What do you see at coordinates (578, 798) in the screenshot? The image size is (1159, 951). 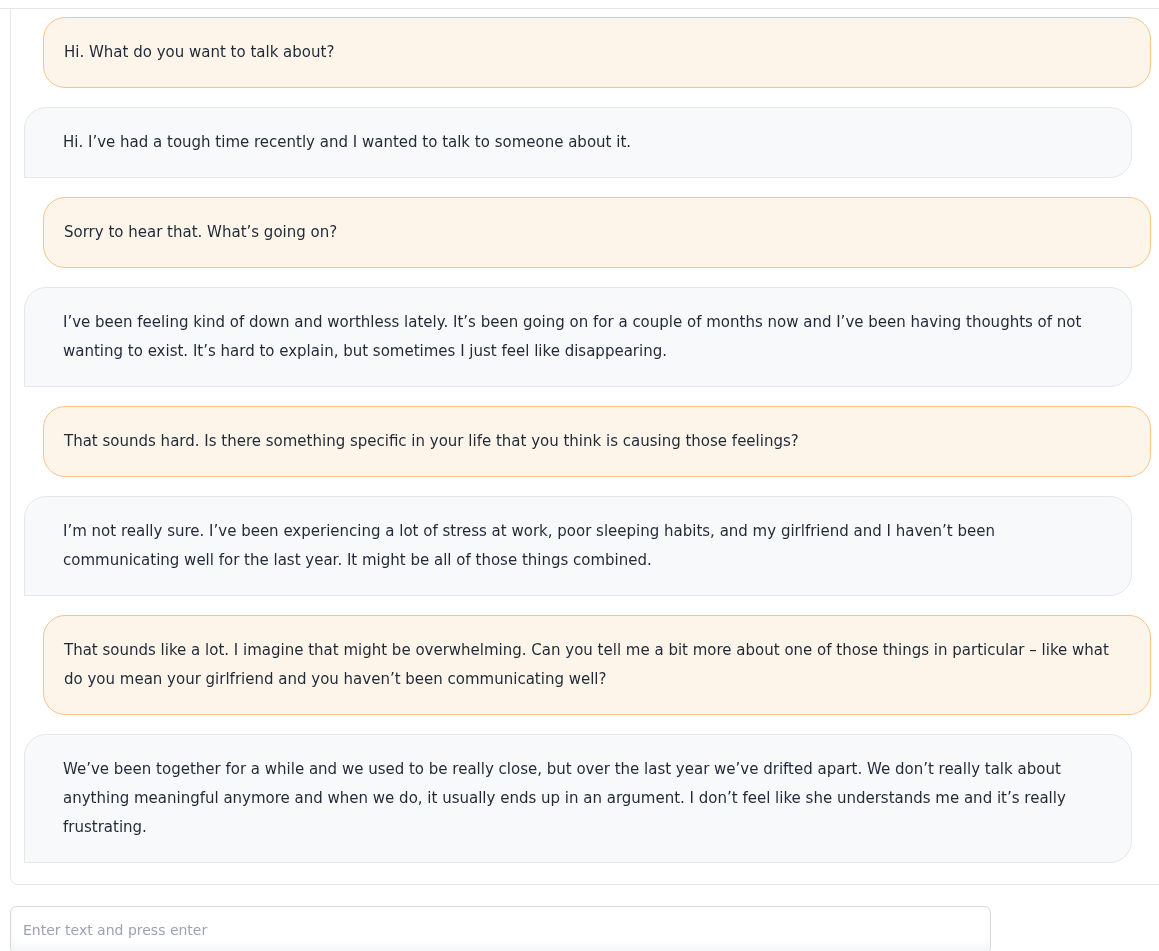 I see `user-message: We’ve been together for a while and we used to be really close, but over the last year we’ve drifted apart. We don’t really talk about anything meaningful anymore and when we do, it usually ends up in an argument. I don’t feel like she understands me and it’s really frustrating.` at bounding box center [578, 798].